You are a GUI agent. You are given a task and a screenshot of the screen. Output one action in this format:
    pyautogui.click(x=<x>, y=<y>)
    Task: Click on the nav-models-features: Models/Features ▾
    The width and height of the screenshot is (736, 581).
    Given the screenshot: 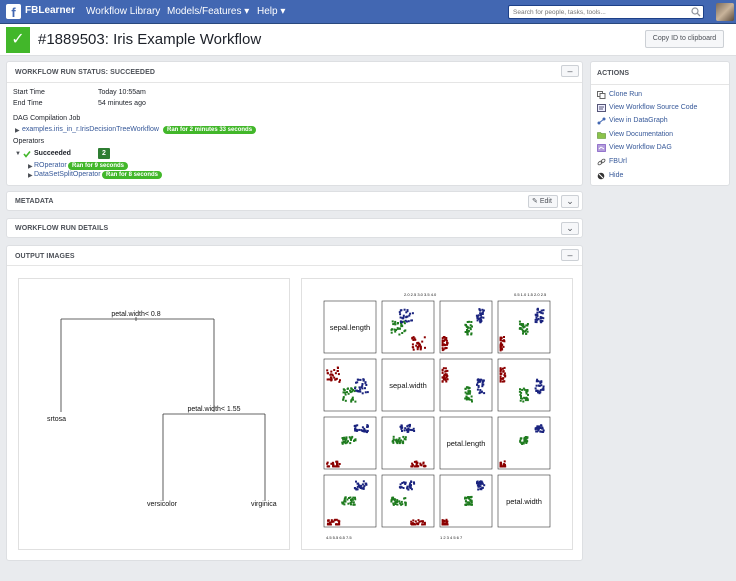 What is the action you would take?
    pyautogui.click(x=208, y=11)
    